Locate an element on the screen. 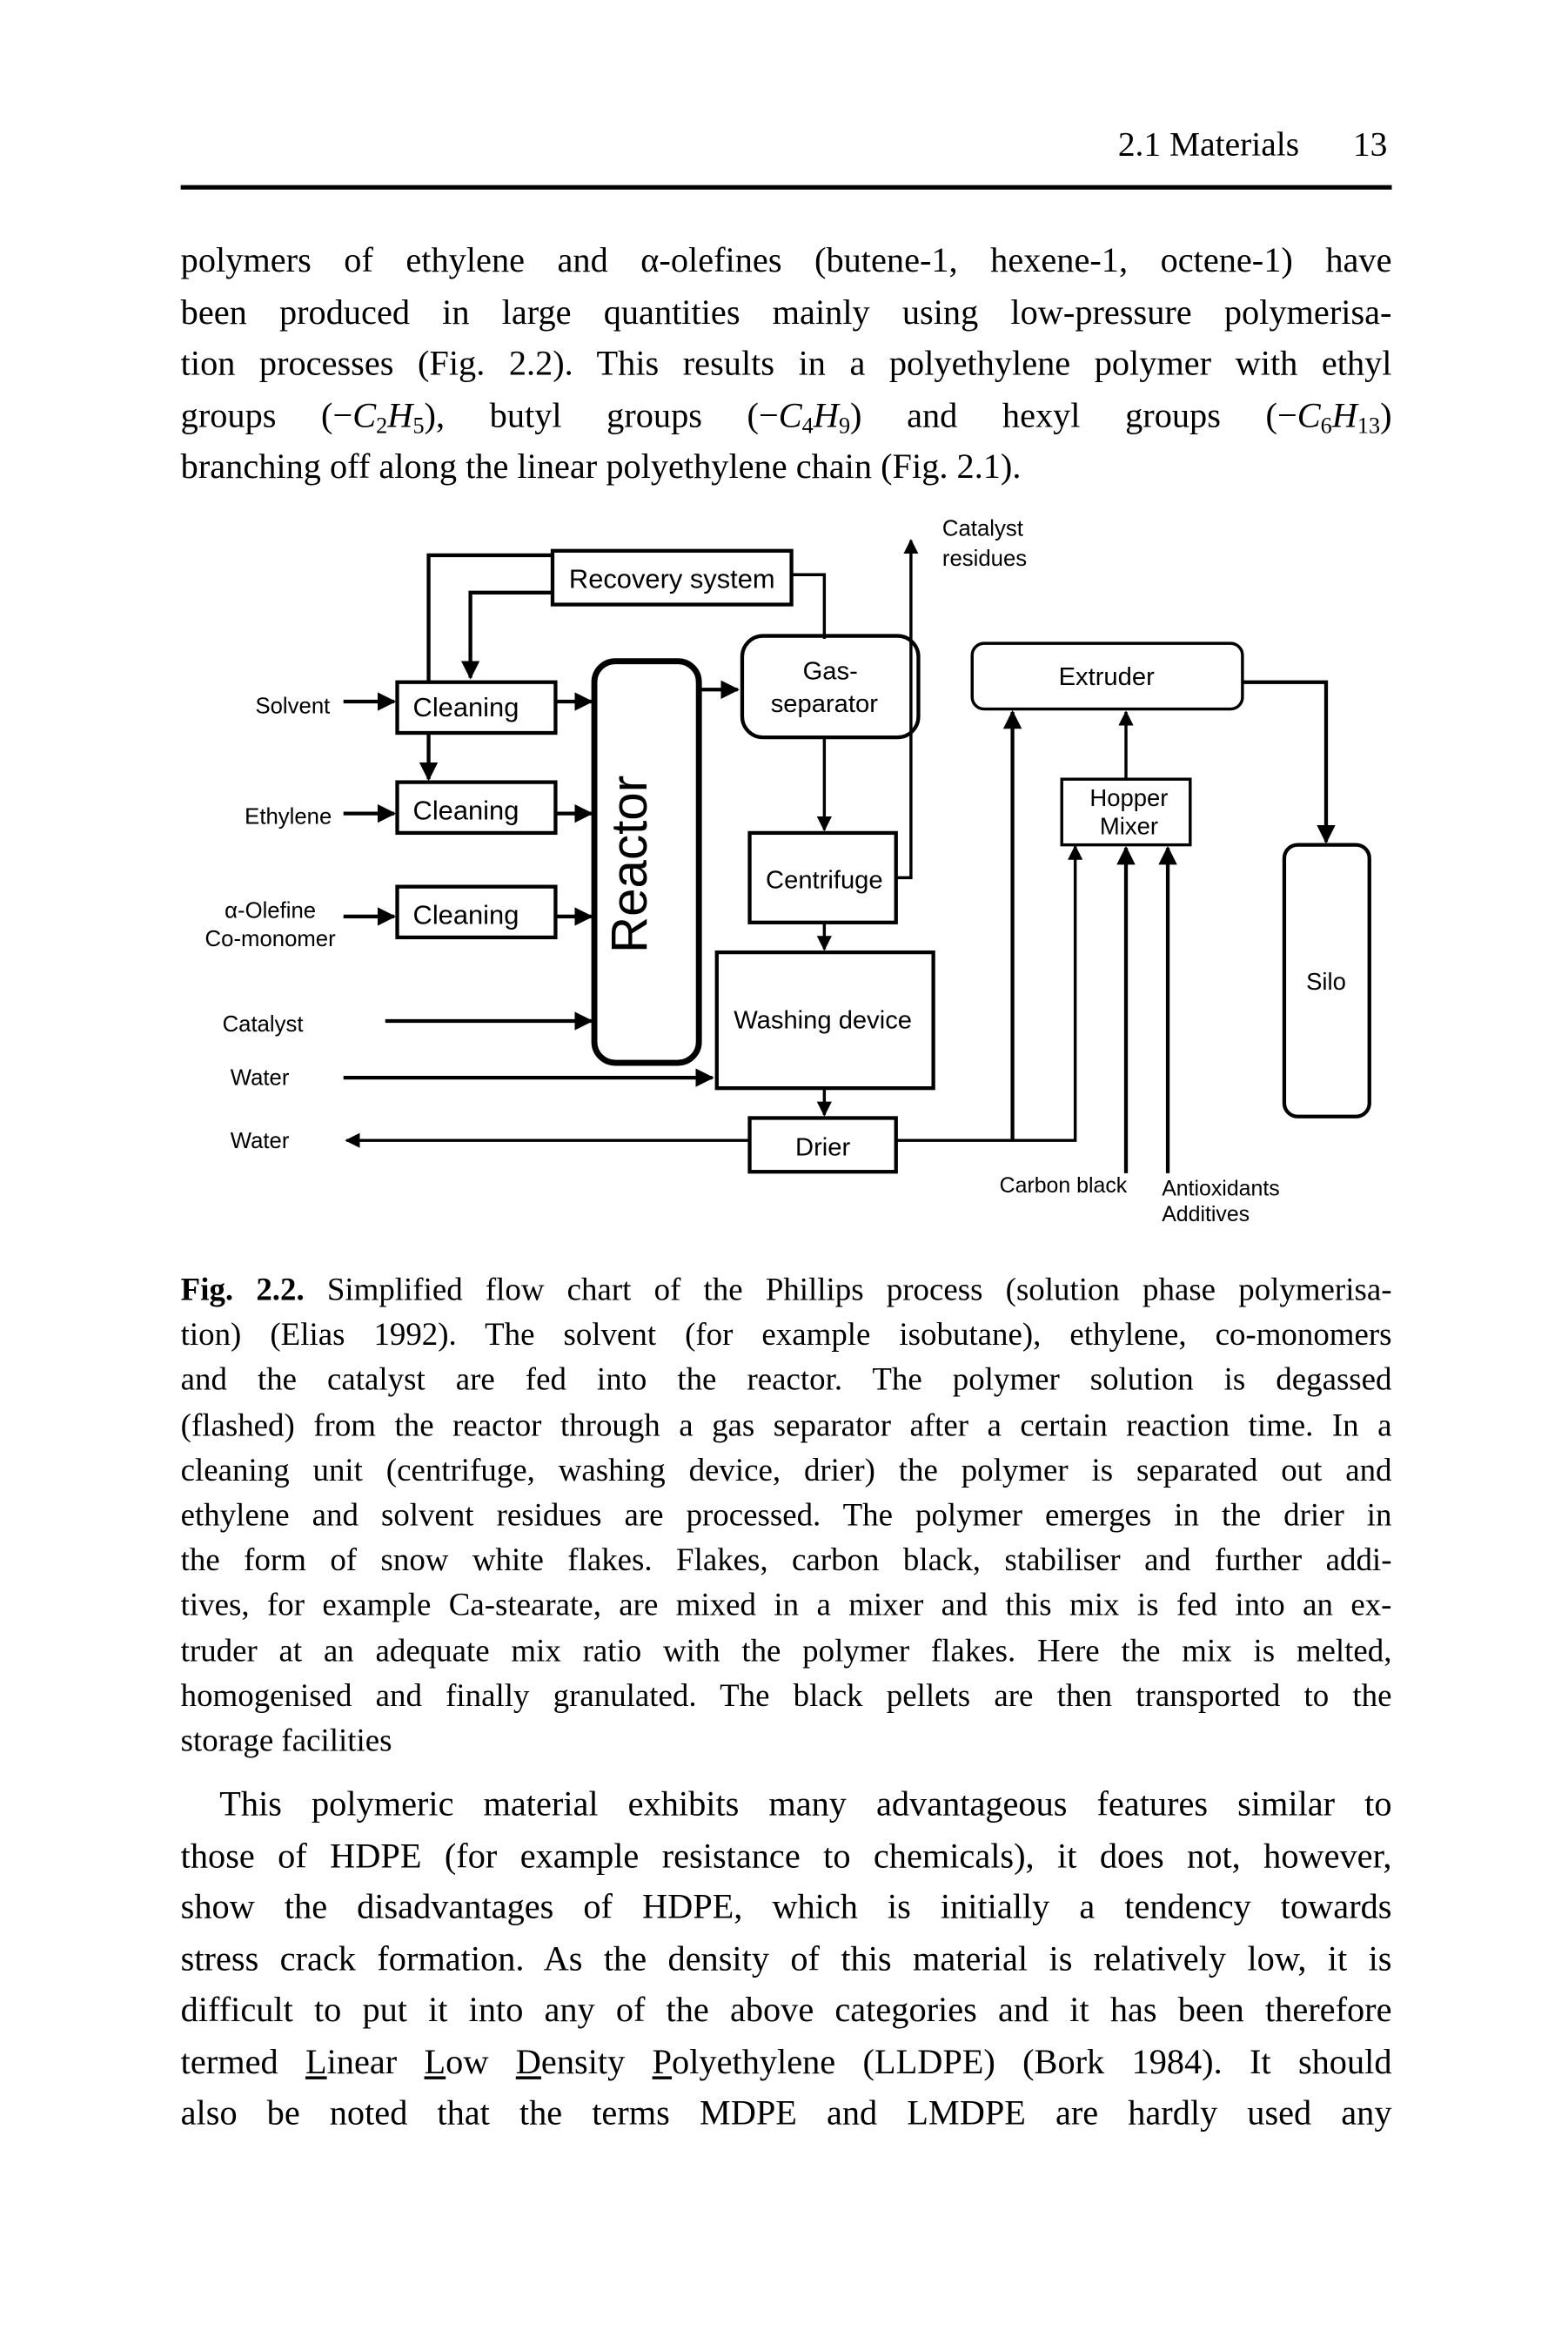  catalyst-label: Catalyst is located at coordinates (263, 1024).